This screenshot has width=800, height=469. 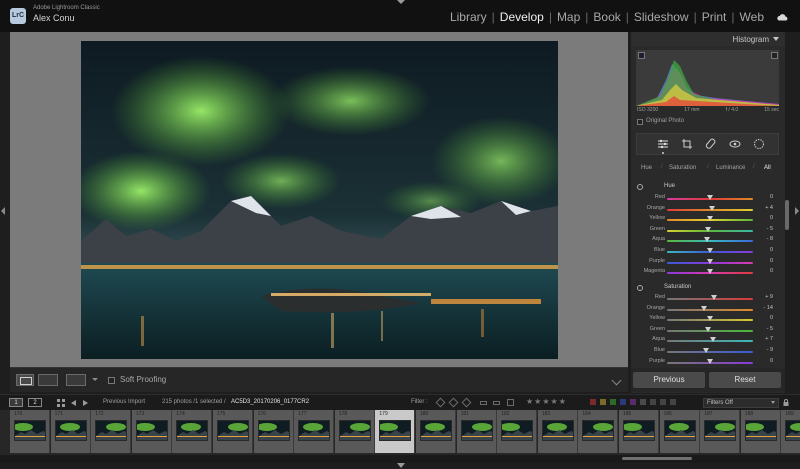 I want to click on module-develop: Develop, so click(x=522, y=17).